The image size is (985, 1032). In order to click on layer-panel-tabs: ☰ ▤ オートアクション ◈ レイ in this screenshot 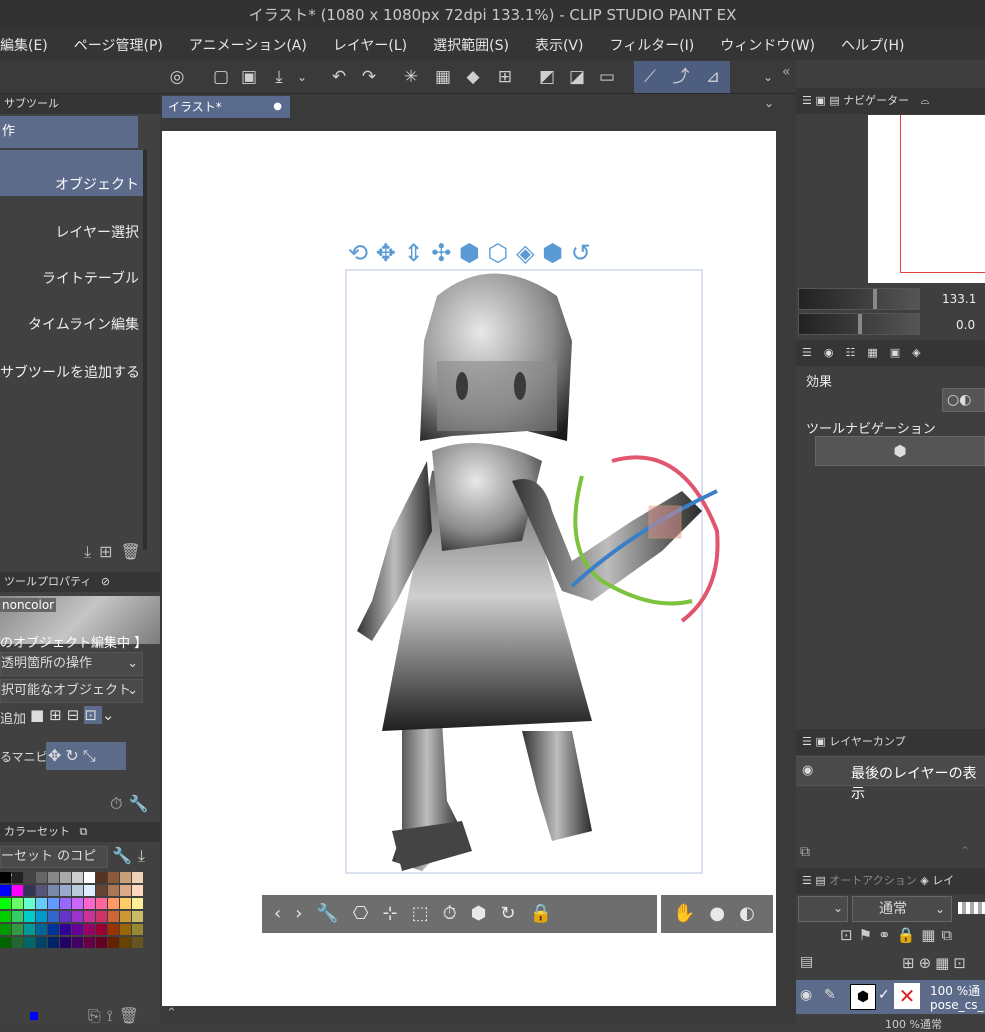, I will do `click(890, 881)`.